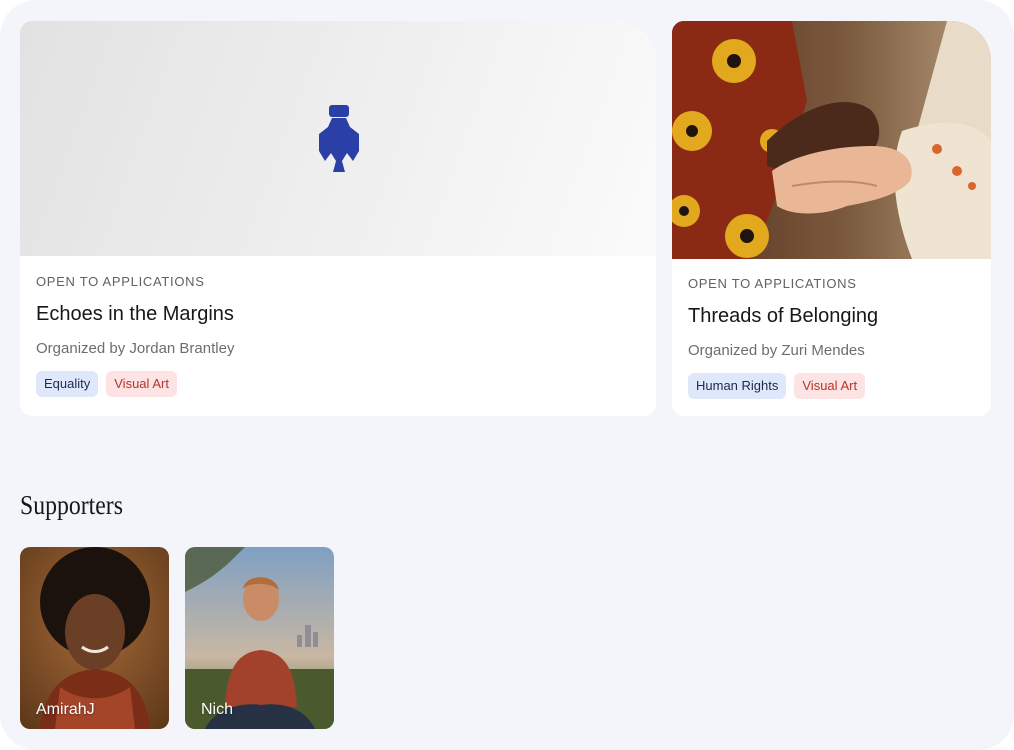  Describe the element at coordinates (776, 350) in the screenshot. I see `card-organizer: Organized by Zuri Mendes` at that location.